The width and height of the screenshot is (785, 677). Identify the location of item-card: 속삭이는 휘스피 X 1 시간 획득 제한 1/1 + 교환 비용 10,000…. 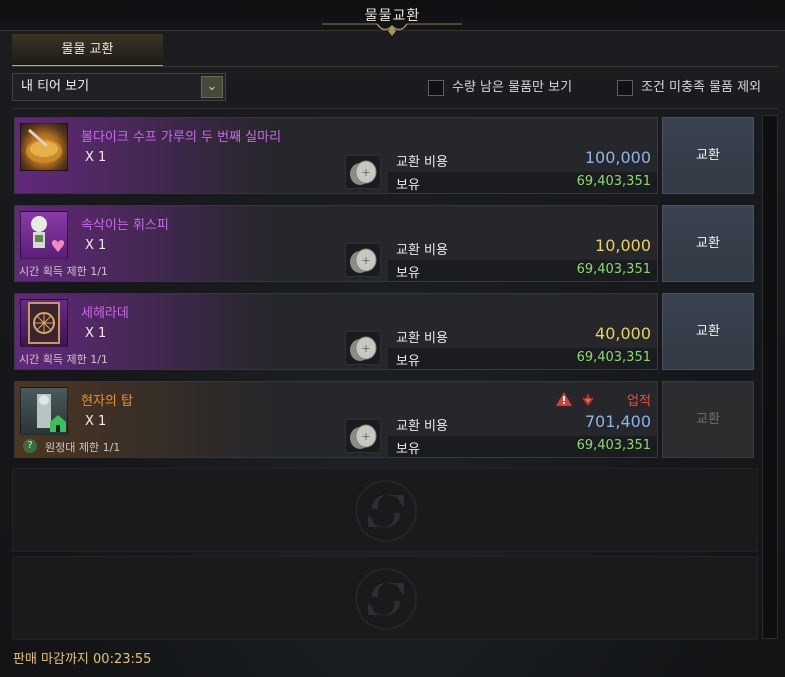
(336, 243).